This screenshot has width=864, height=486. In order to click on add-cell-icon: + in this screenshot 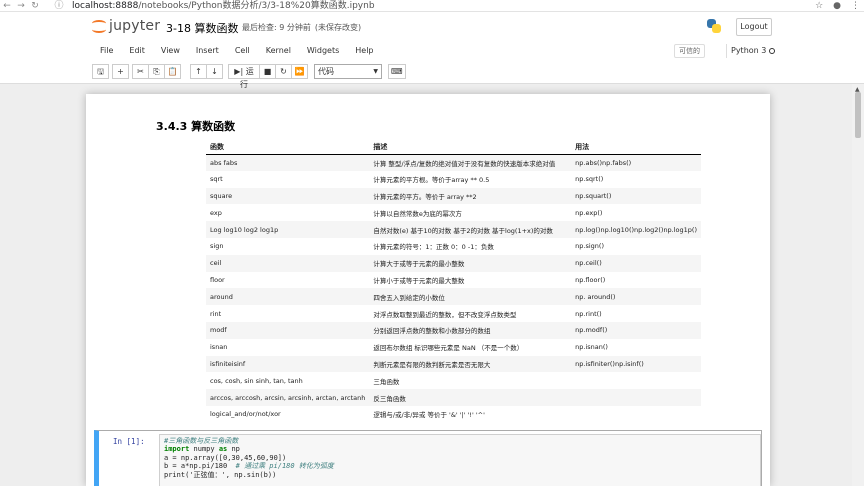, I will do `click(120, 71)`.